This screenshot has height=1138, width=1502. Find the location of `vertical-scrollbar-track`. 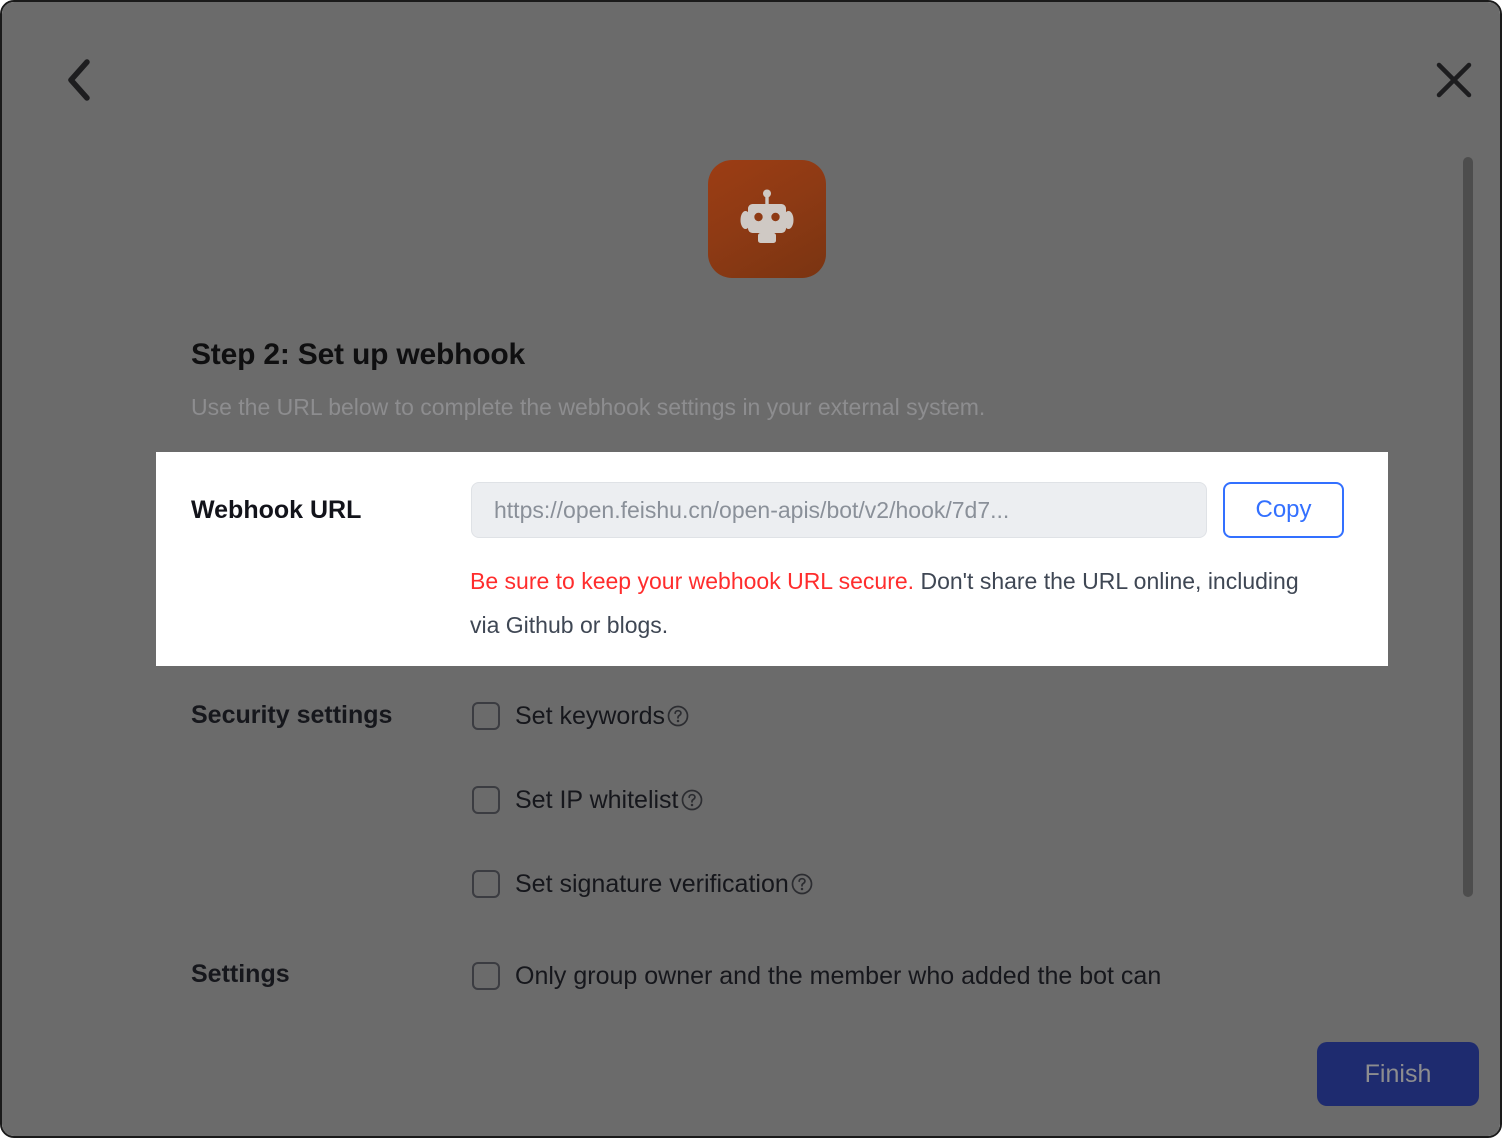

vertical-scrollbar-track is located at coordinates (1468, 527).